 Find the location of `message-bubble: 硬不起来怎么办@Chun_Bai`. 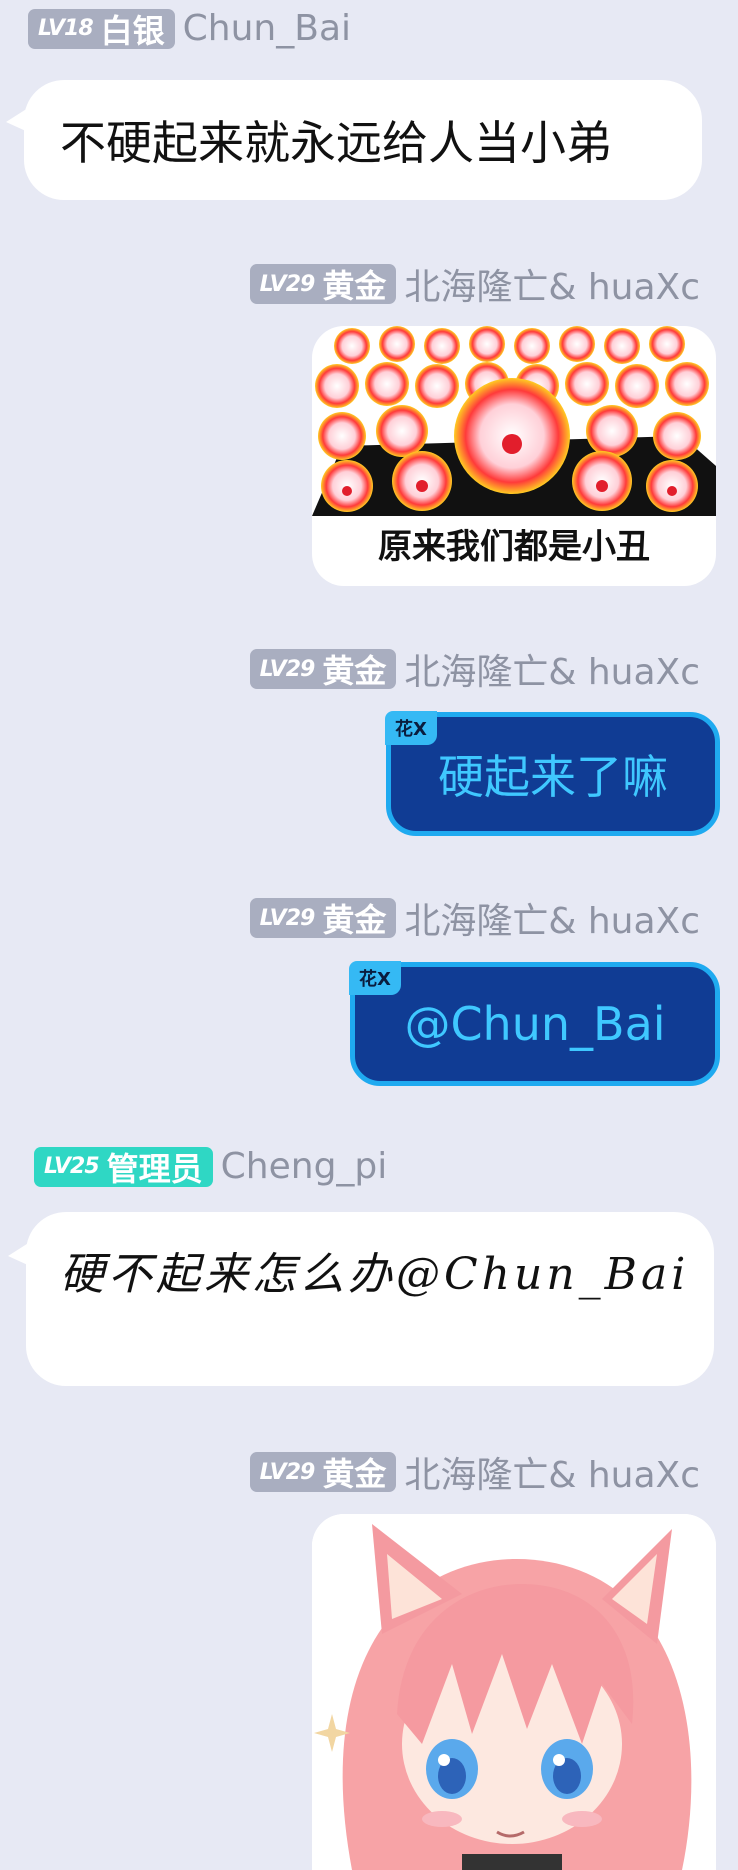

message-bubble: 硬不起来怎么办@Chun_Bai is located at coordinates (361, 1299).